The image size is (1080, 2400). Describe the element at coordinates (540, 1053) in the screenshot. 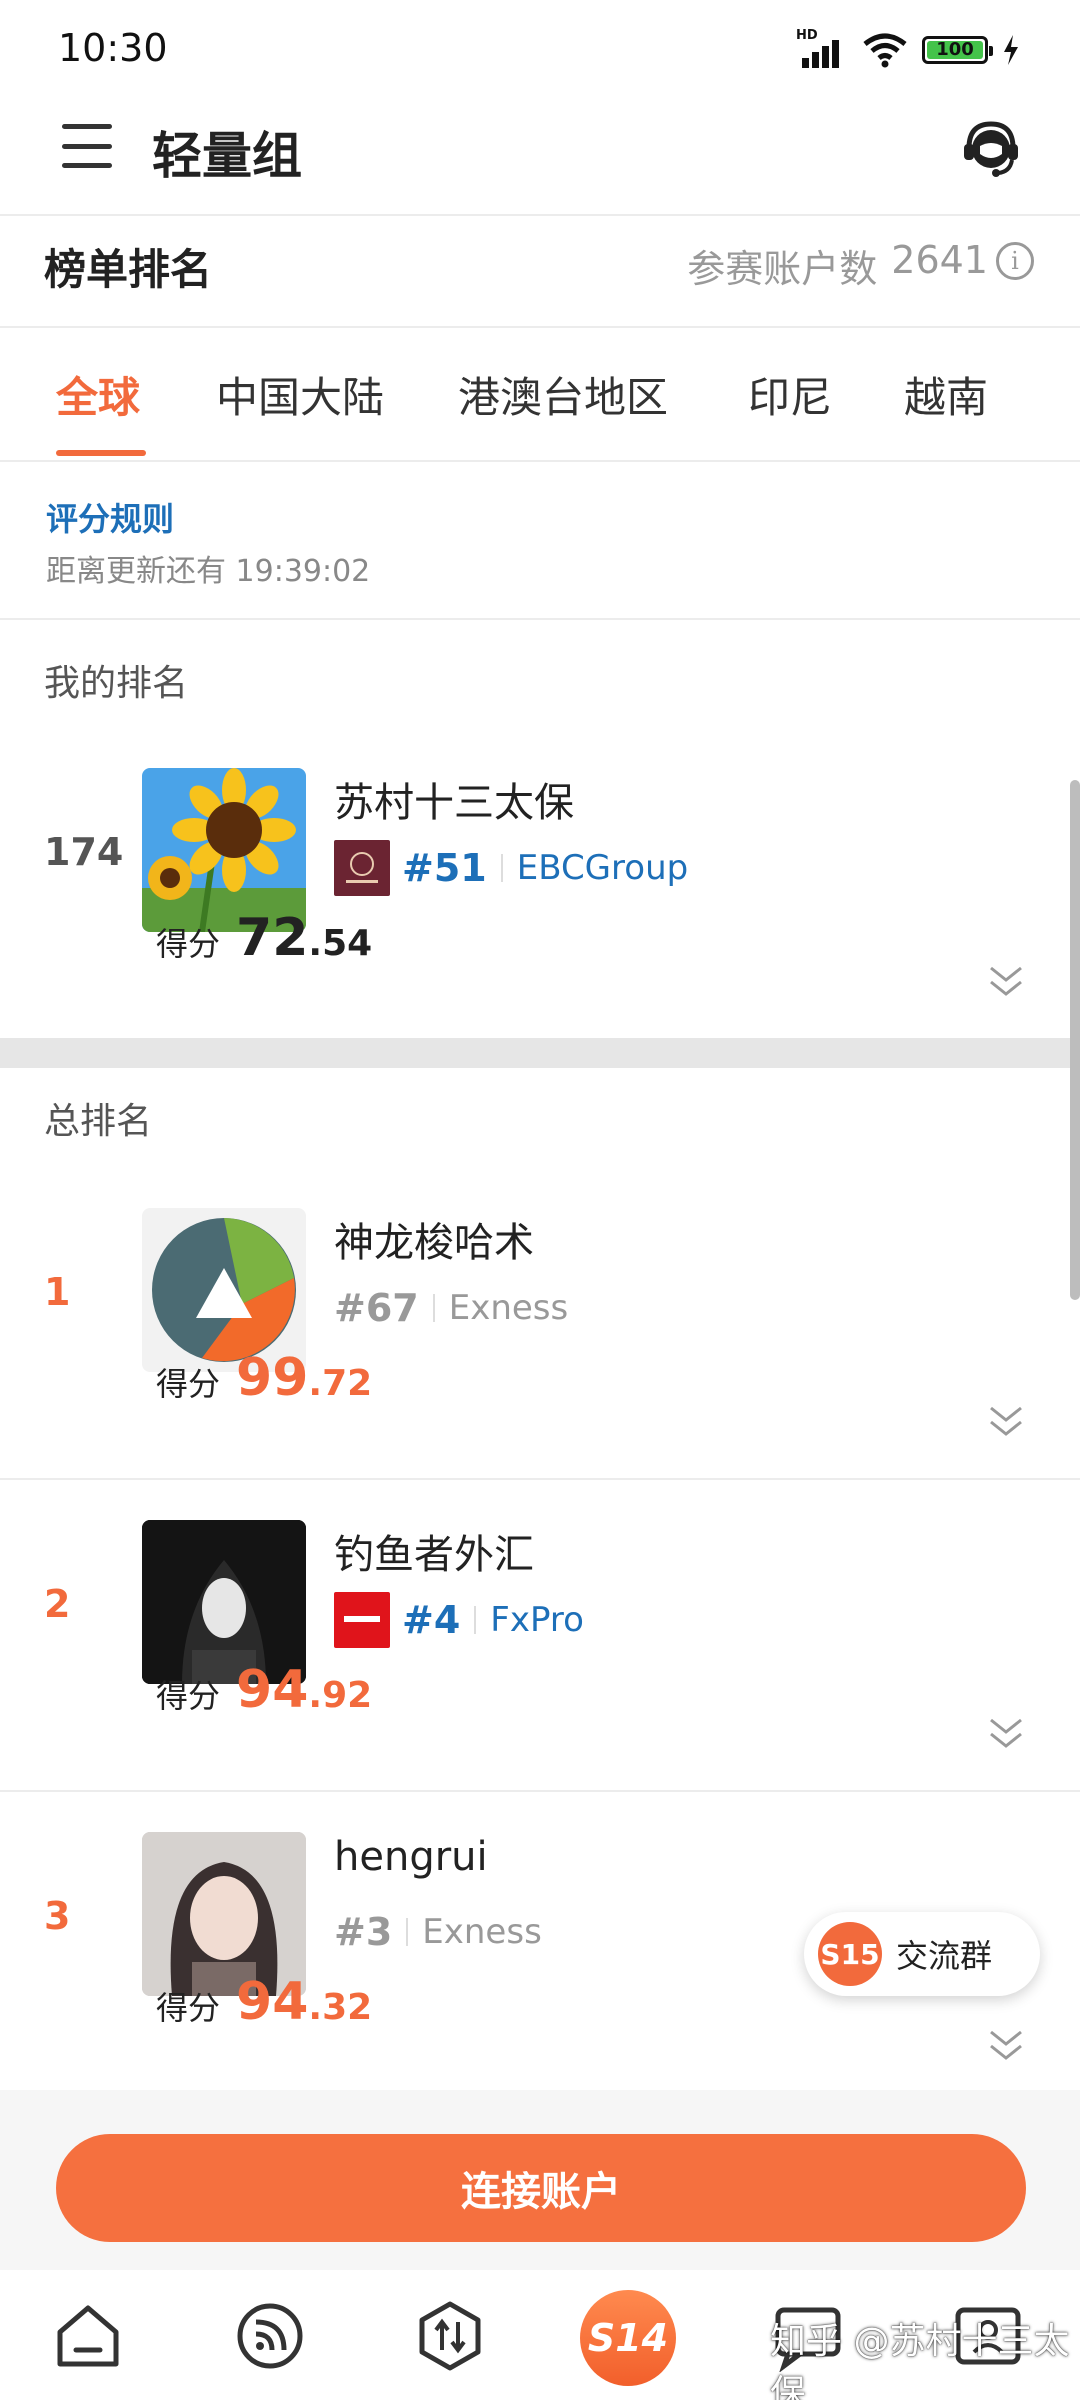

I see `section-divider` at that location.